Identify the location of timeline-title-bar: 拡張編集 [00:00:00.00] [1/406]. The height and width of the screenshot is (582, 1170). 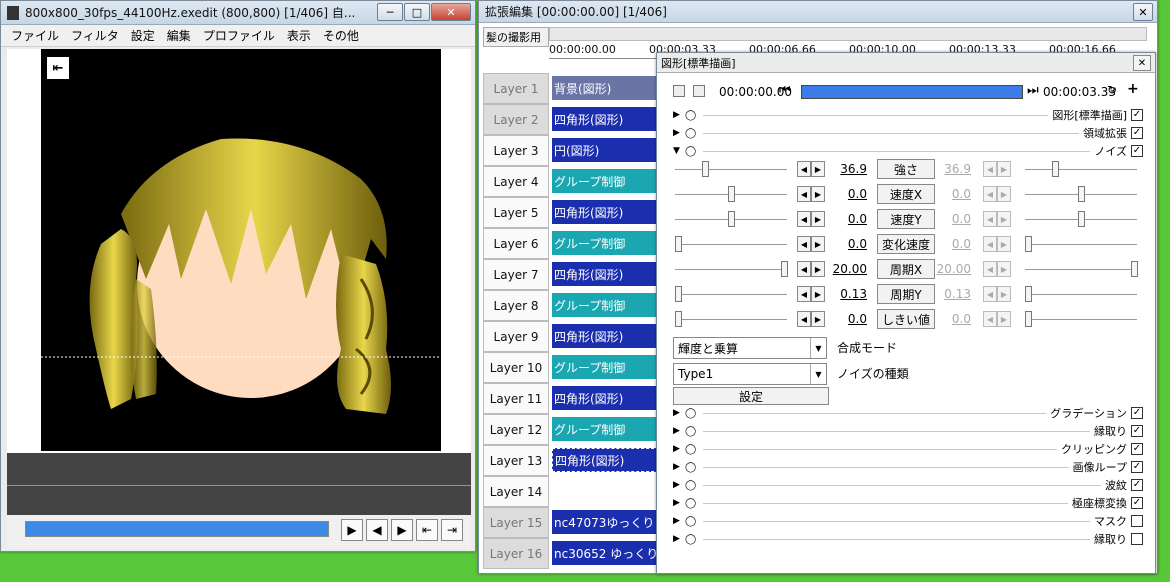
(818, 12).